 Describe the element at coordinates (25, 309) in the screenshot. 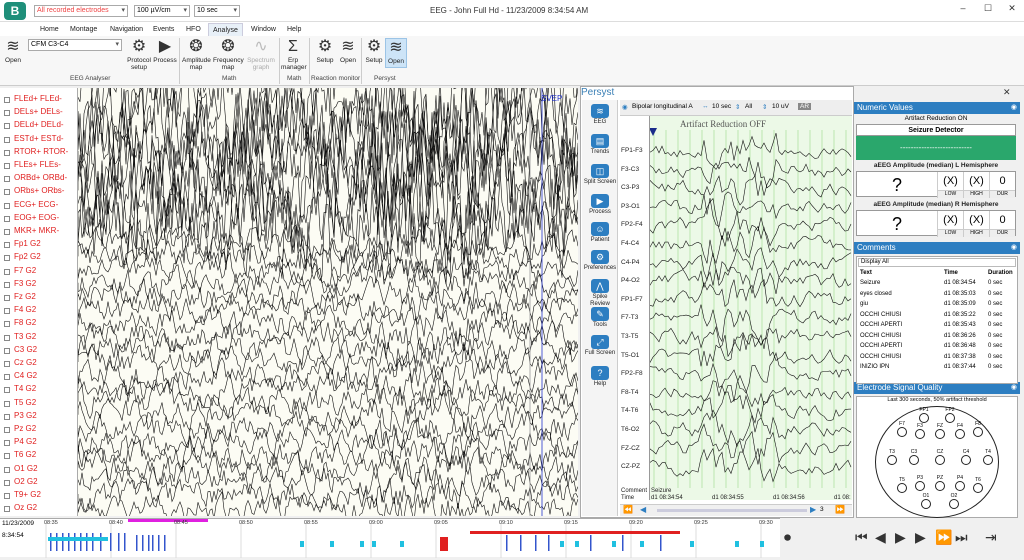

I see `channel-label: F4 G2` at that location.